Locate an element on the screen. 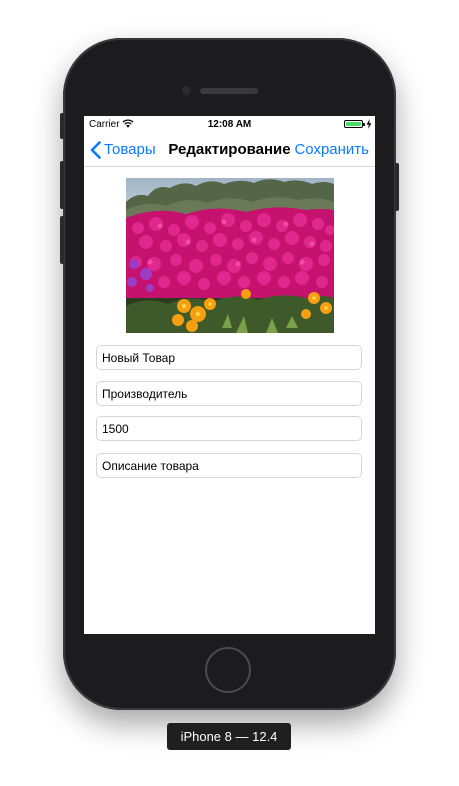  earpiece-speaker is located at coordinates (229, 91).